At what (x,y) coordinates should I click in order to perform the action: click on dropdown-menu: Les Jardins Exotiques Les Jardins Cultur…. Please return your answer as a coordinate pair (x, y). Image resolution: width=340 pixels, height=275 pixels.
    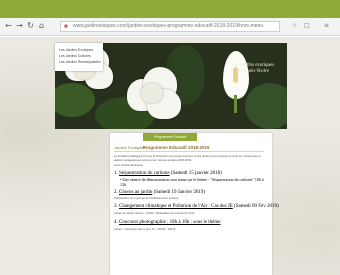
    Looking at the image, I should click on (79, 57).